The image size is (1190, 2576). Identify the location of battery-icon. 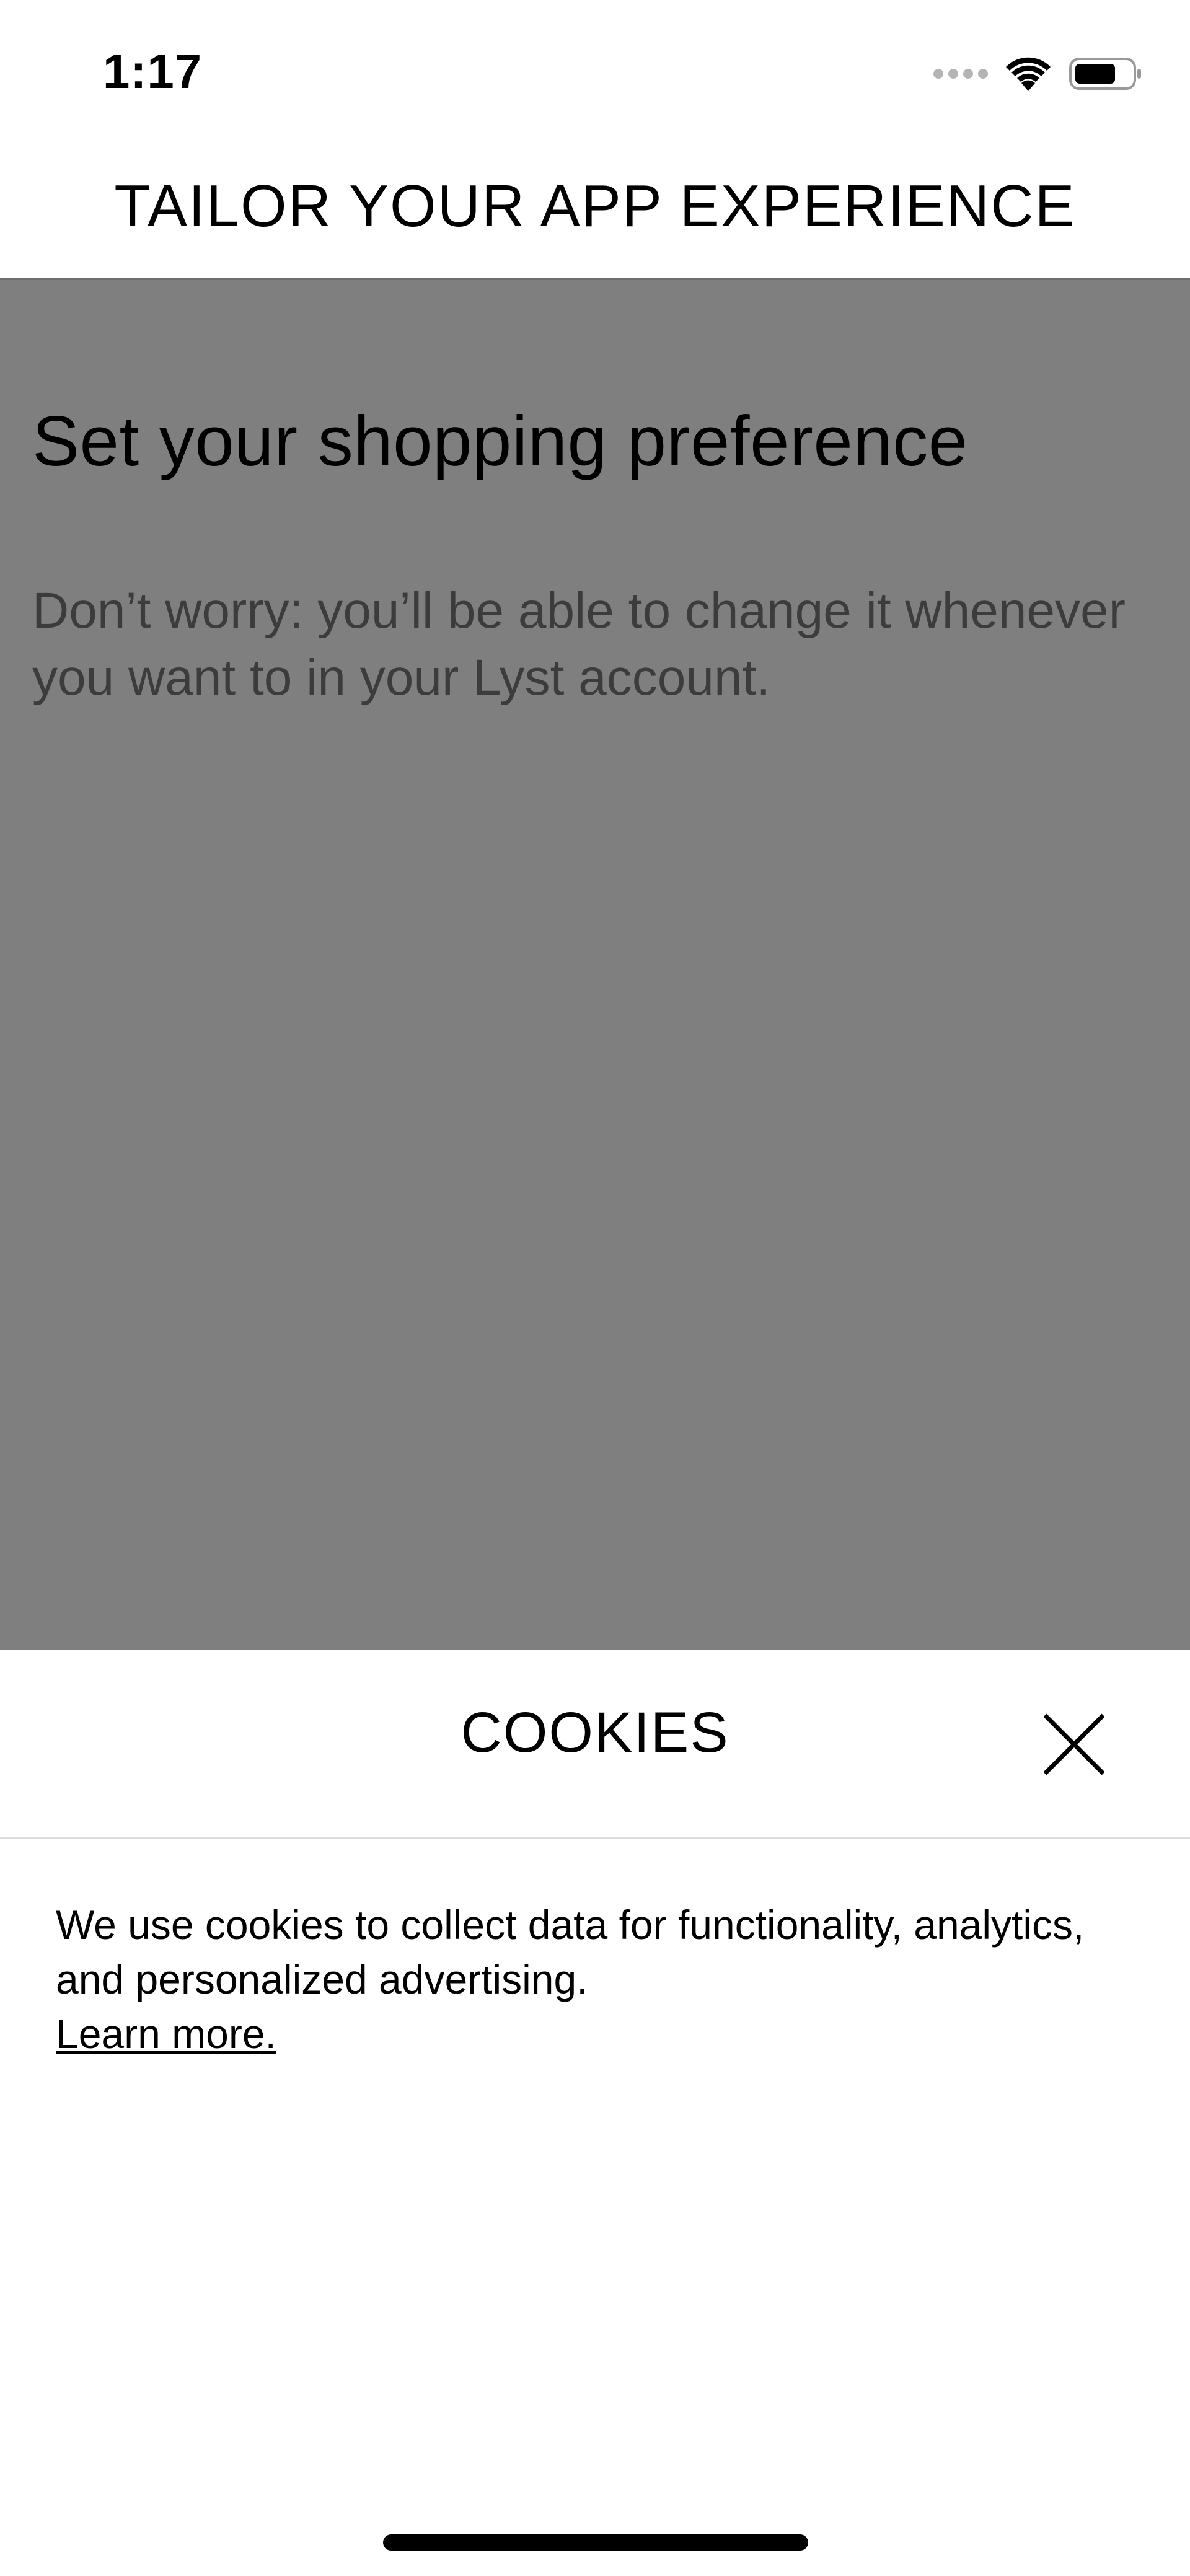
(1106, 73).